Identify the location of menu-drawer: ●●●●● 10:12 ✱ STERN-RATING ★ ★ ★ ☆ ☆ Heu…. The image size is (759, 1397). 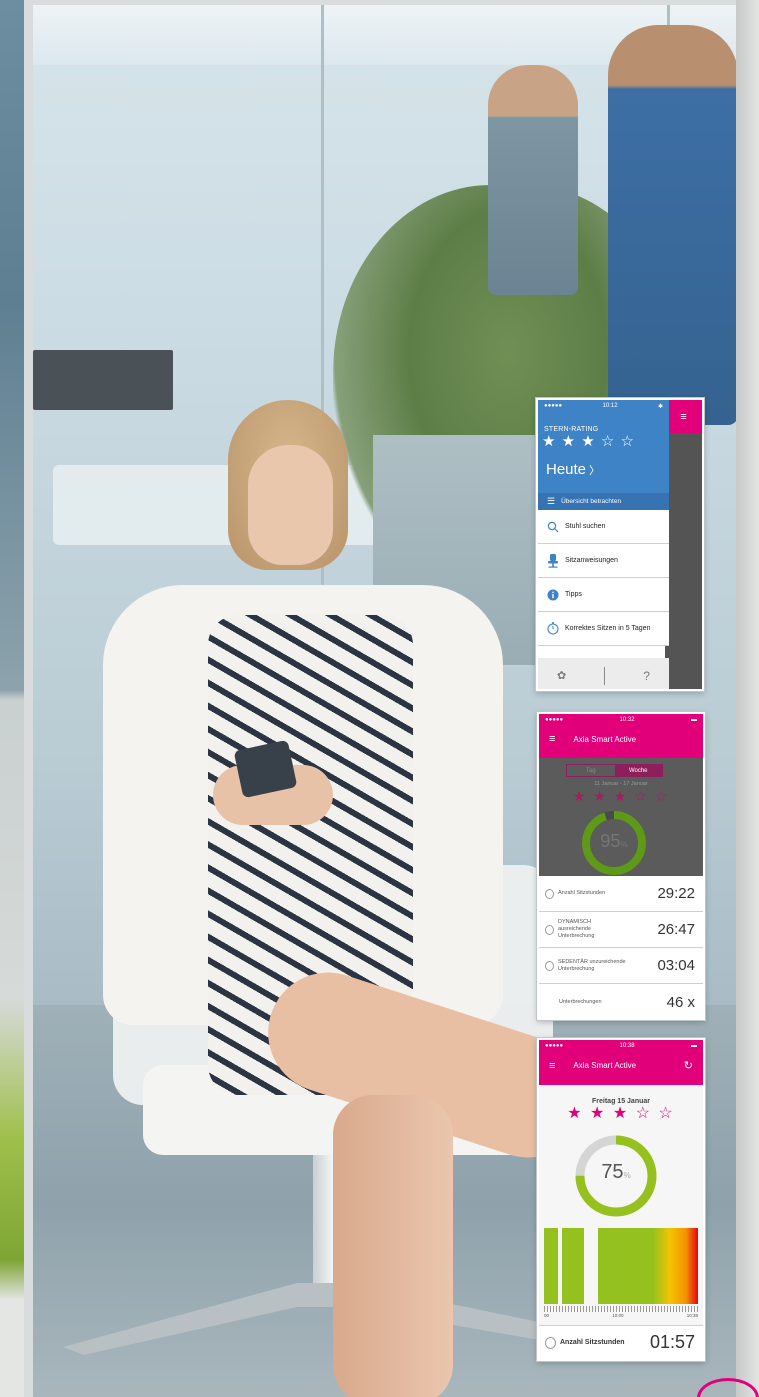
(603, 544).